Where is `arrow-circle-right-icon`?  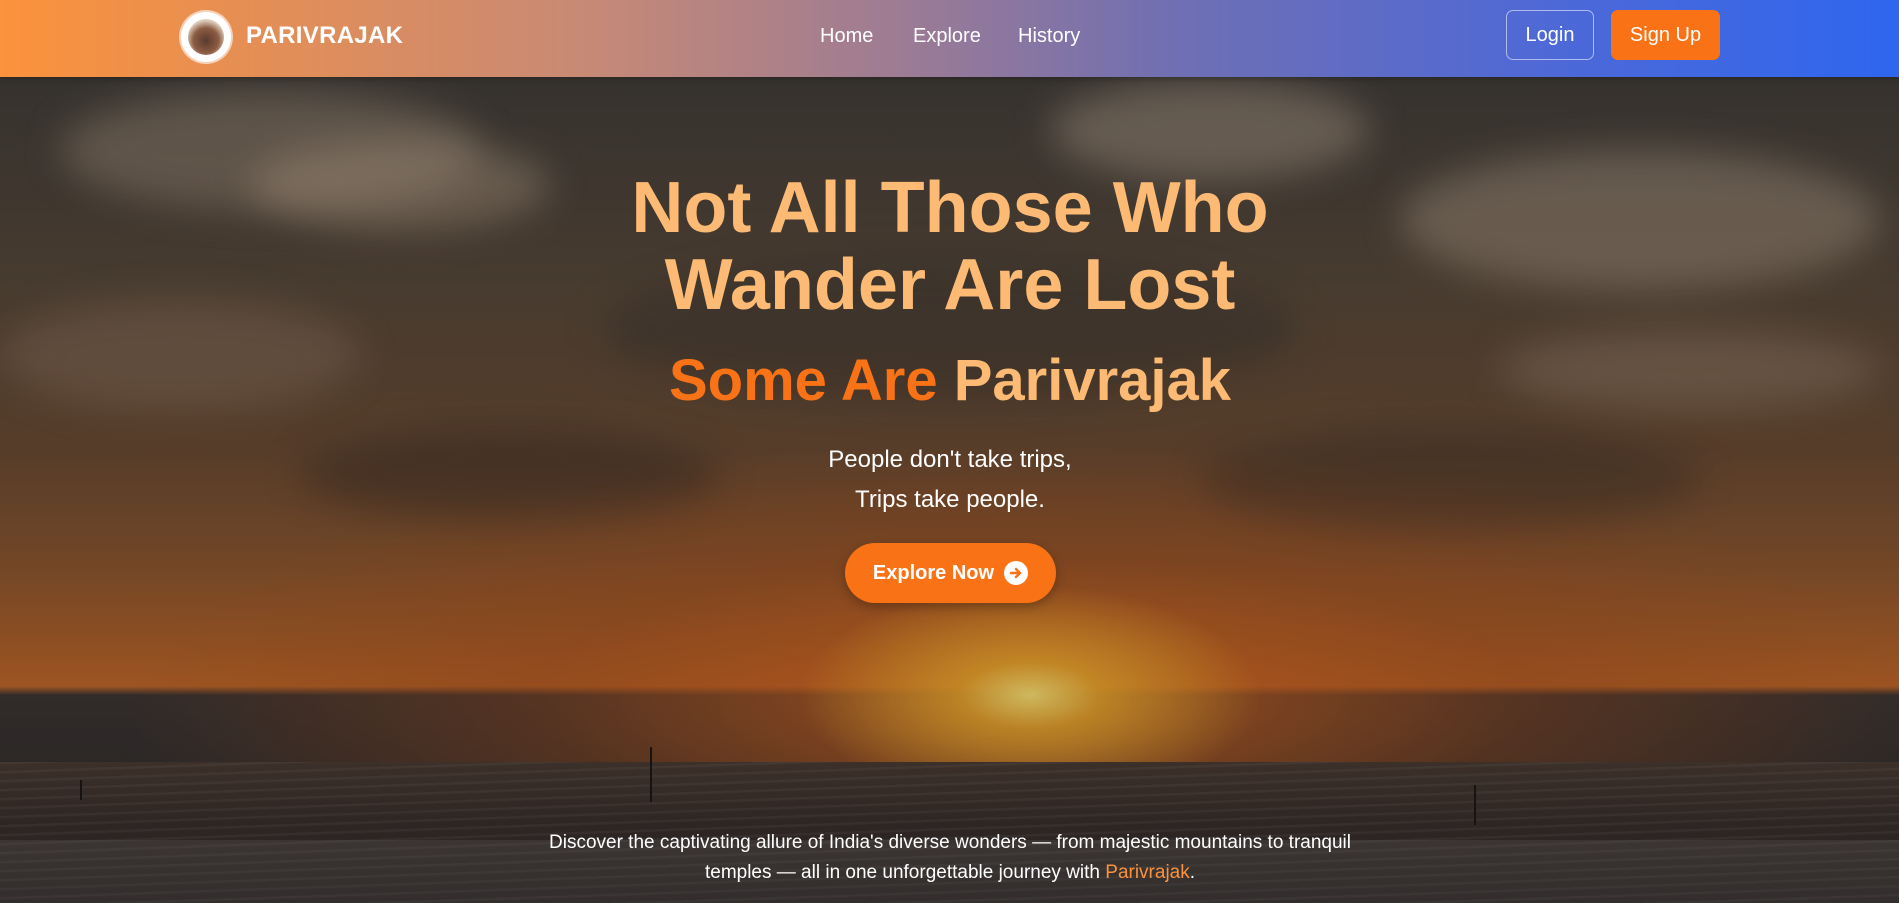
arrow-circle-right-icon is located at coordinates (1016, 573).